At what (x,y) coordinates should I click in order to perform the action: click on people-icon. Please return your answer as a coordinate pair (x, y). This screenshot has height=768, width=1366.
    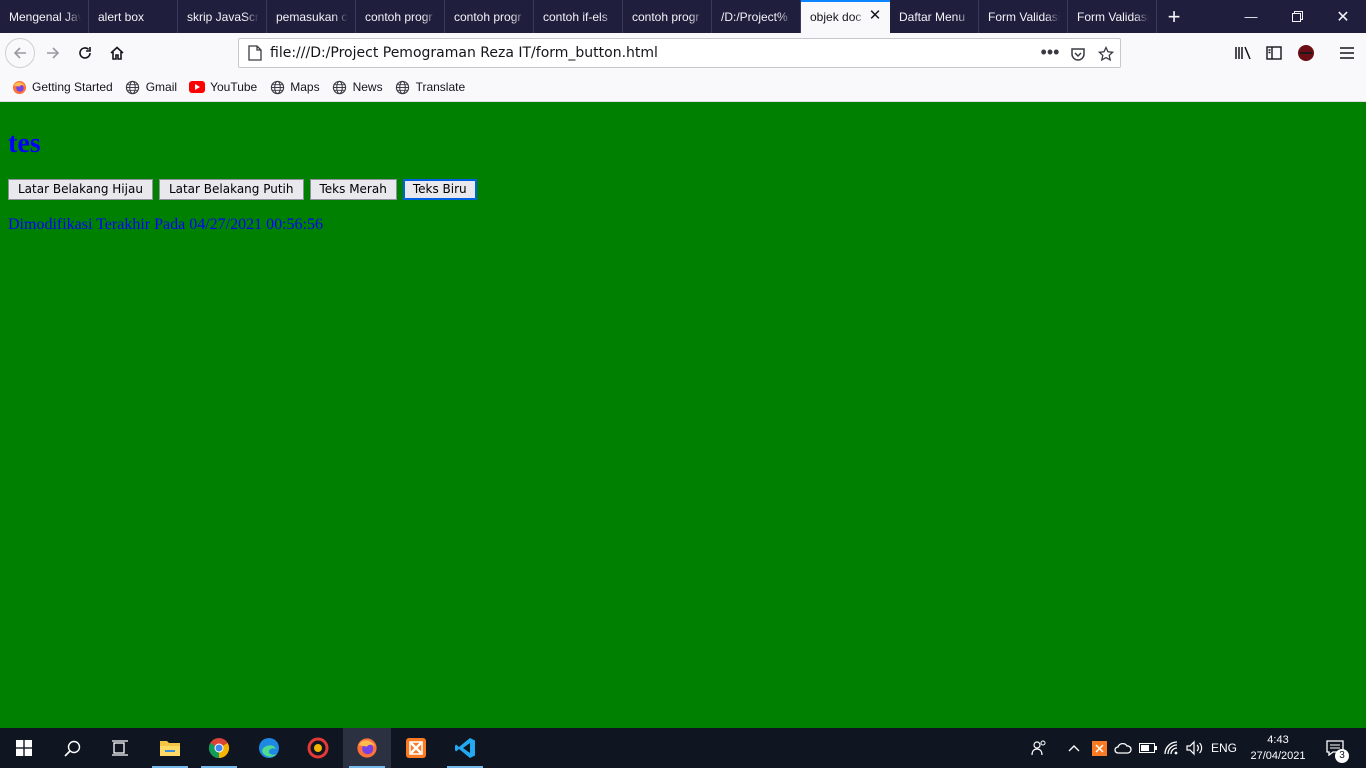
    Looking at the image, I should click on (1039, 748).